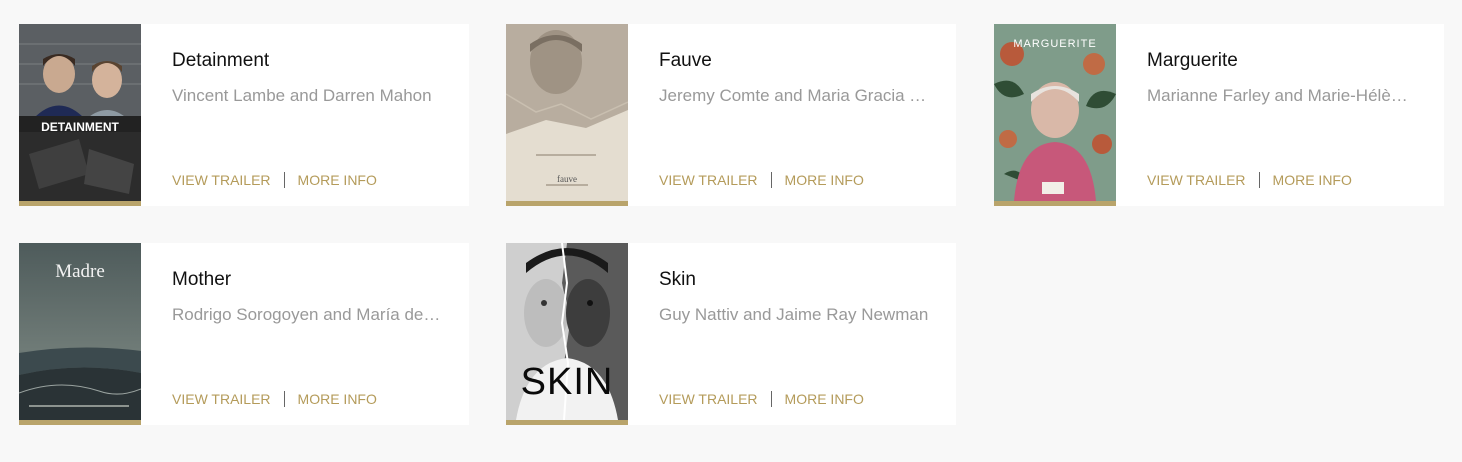 Image resolution: width=1462 pixels, height=462 pixels. I want to click on poster-marguerite: MARGUERITE, so click(1055, 115).